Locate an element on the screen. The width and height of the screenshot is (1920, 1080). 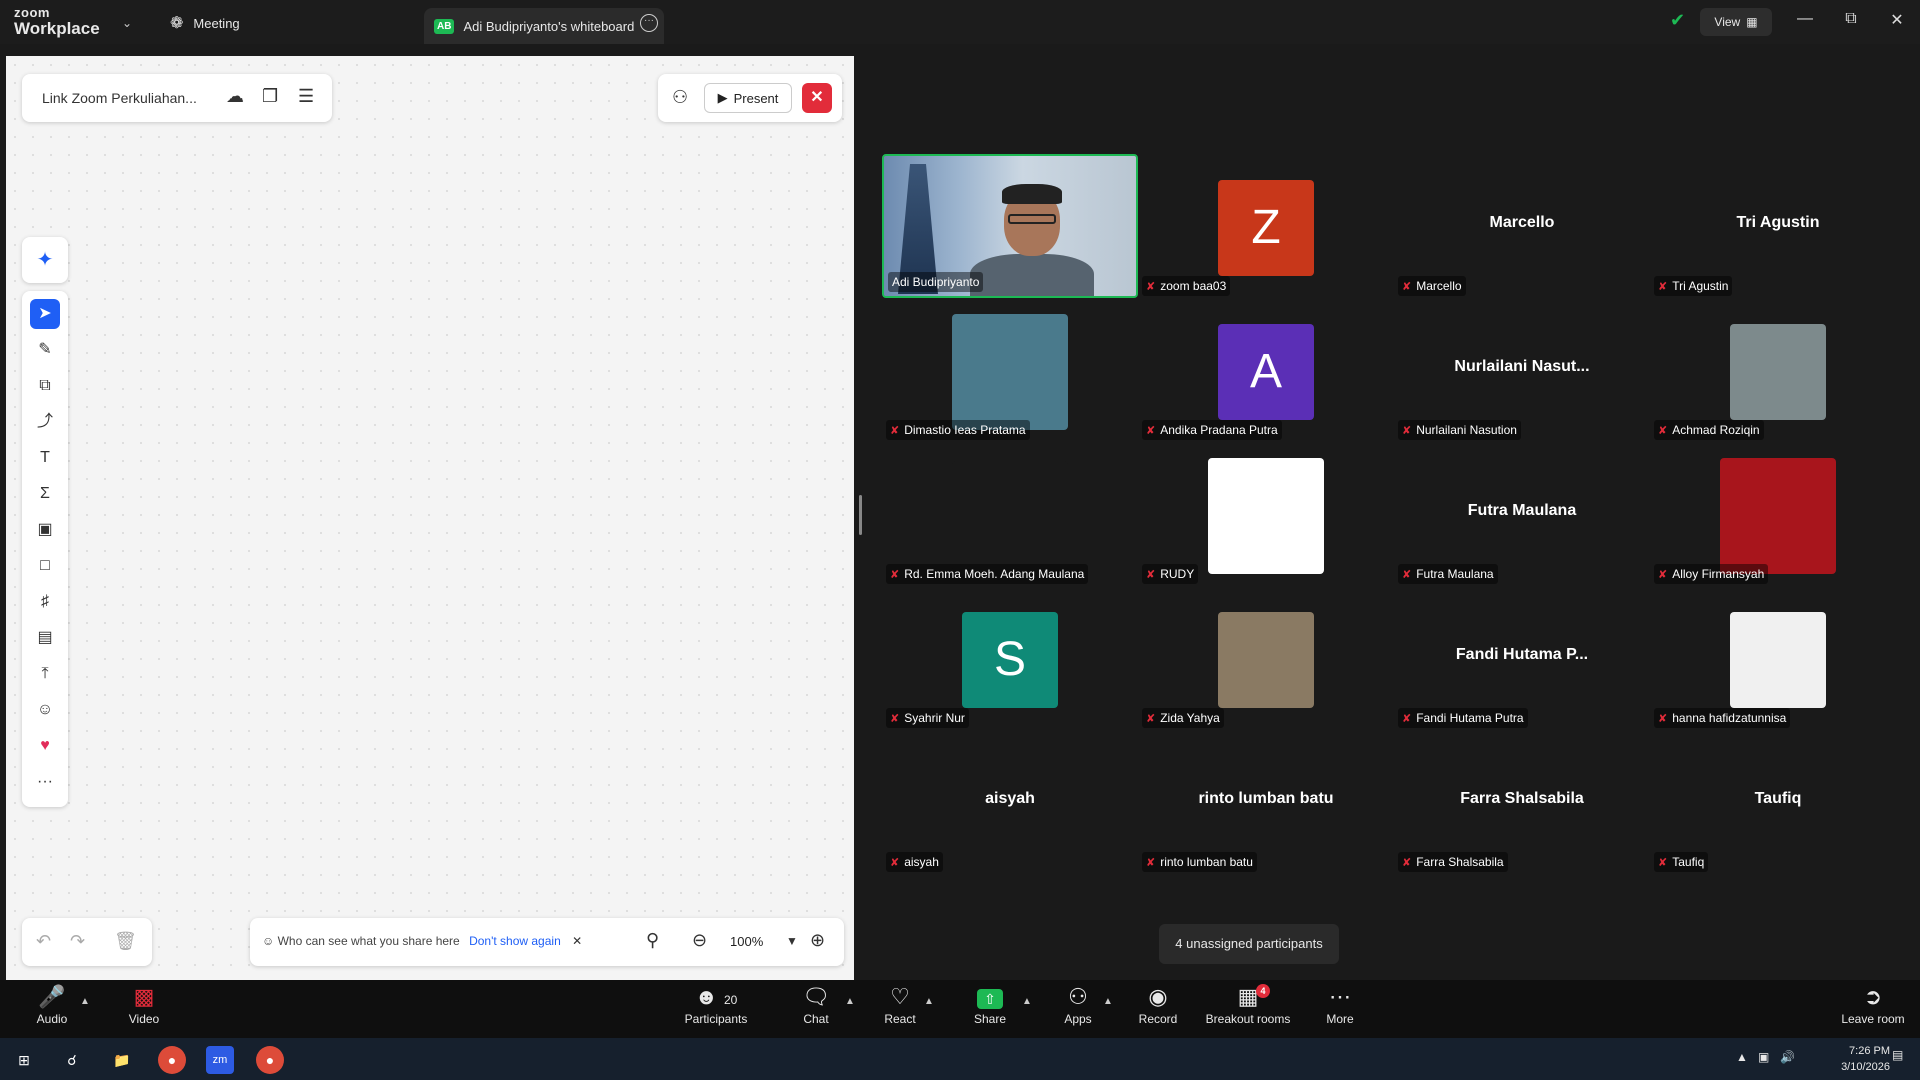
chevron-down-icon: ⌄ is located at coordinates (127, 23).